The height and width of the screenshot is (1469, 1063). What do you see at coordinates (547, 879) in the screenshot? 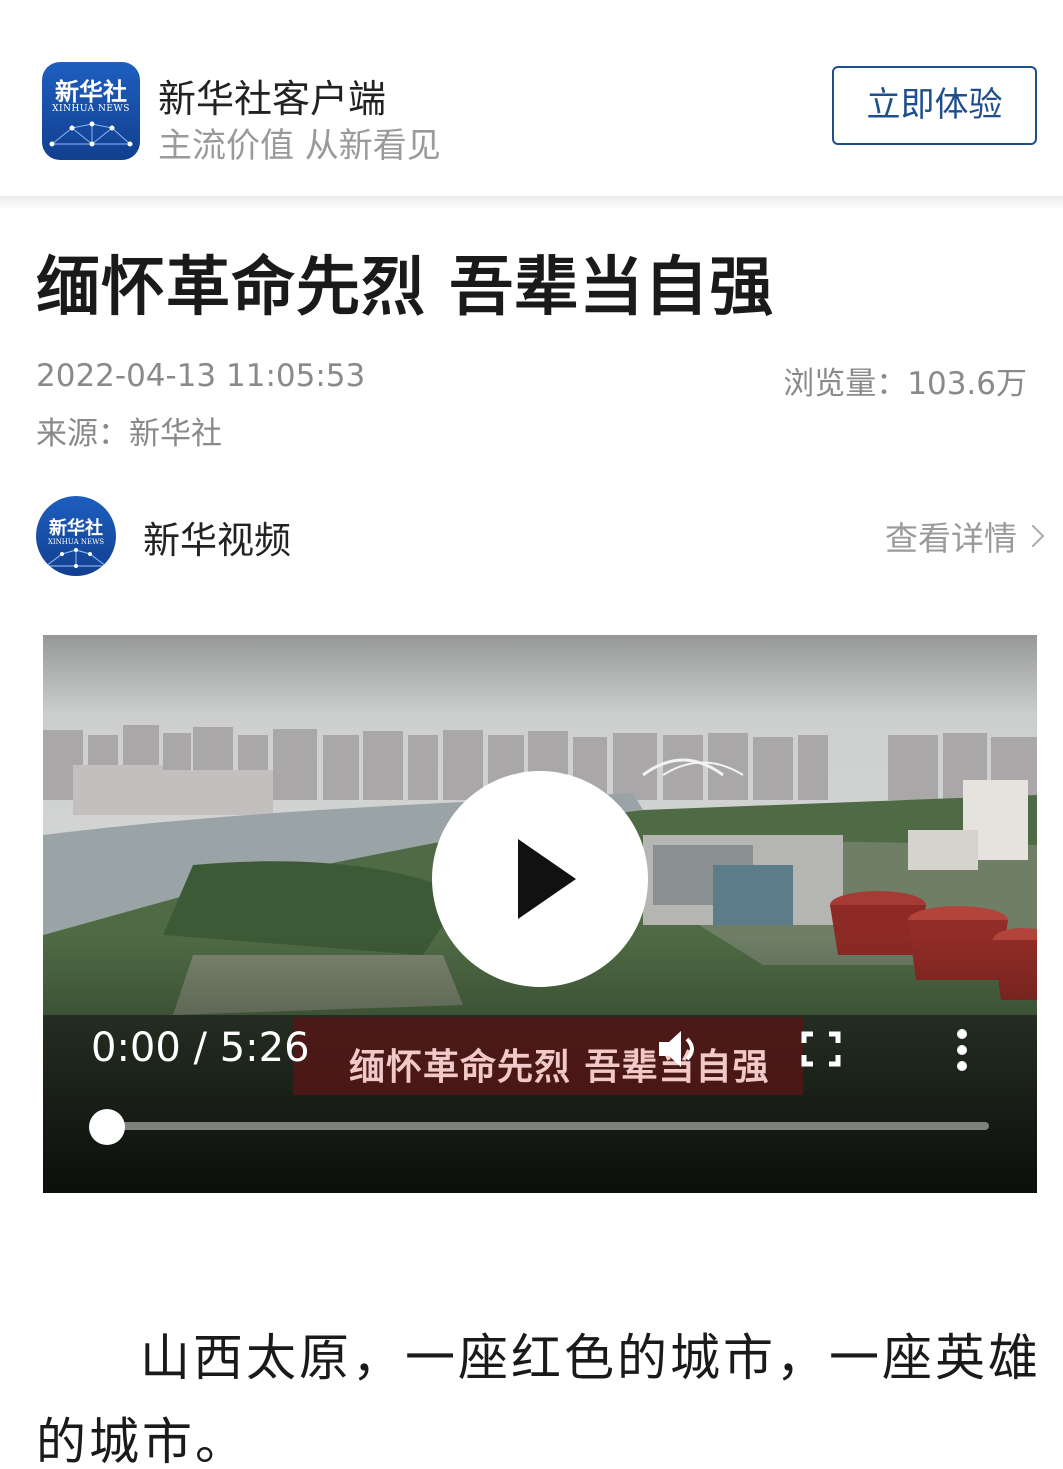
I see `play-icon` at bounding box center [547, 879].